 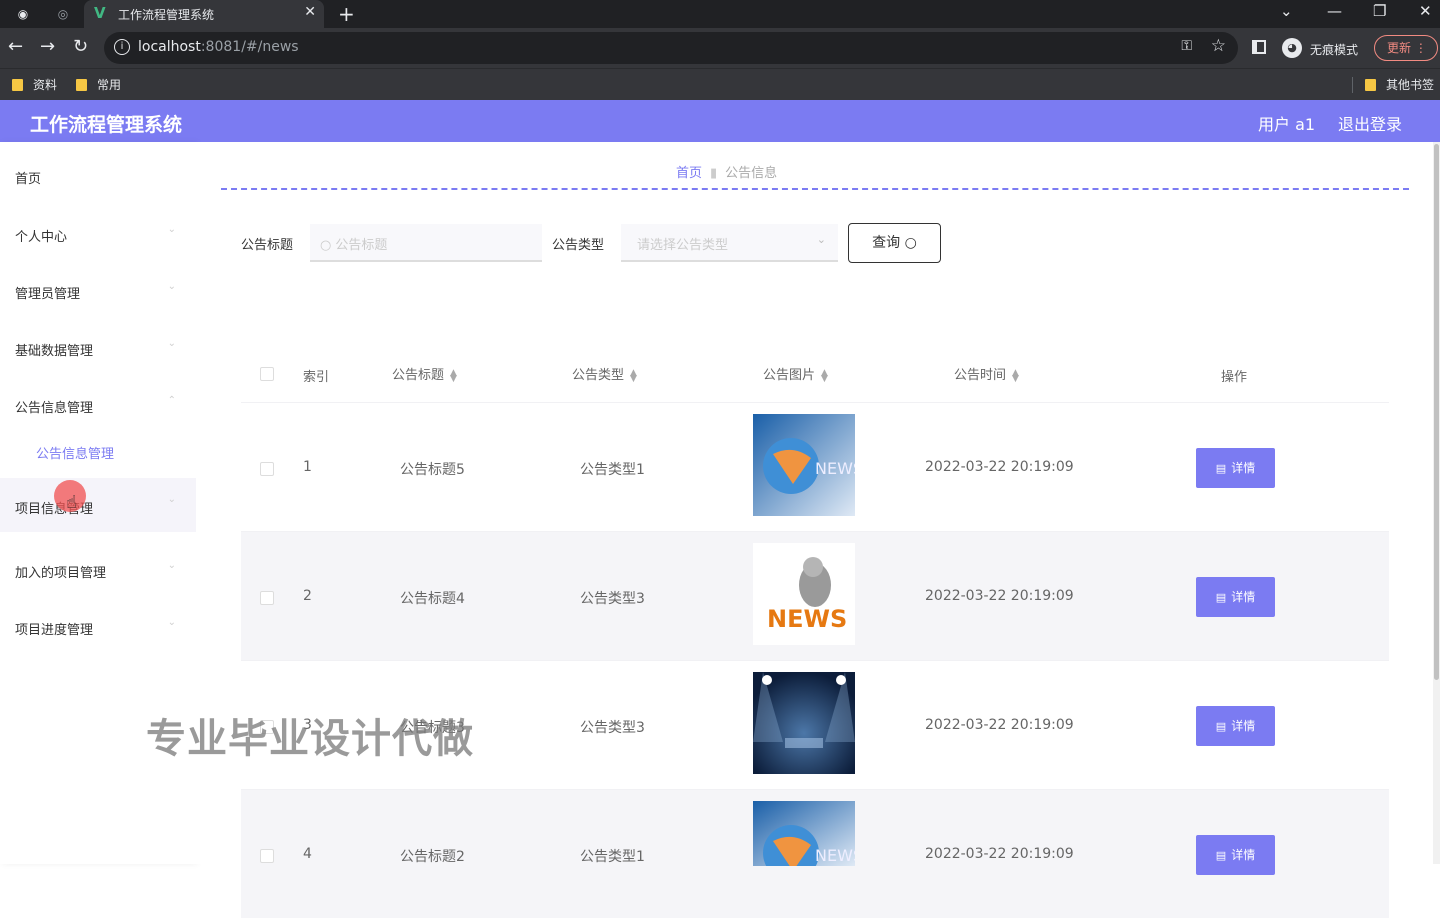 What do you see at coordinates (1436, 412) in the screenshot?
I see `page-scrollbar-thumb` at bounding box center [1436, 412].